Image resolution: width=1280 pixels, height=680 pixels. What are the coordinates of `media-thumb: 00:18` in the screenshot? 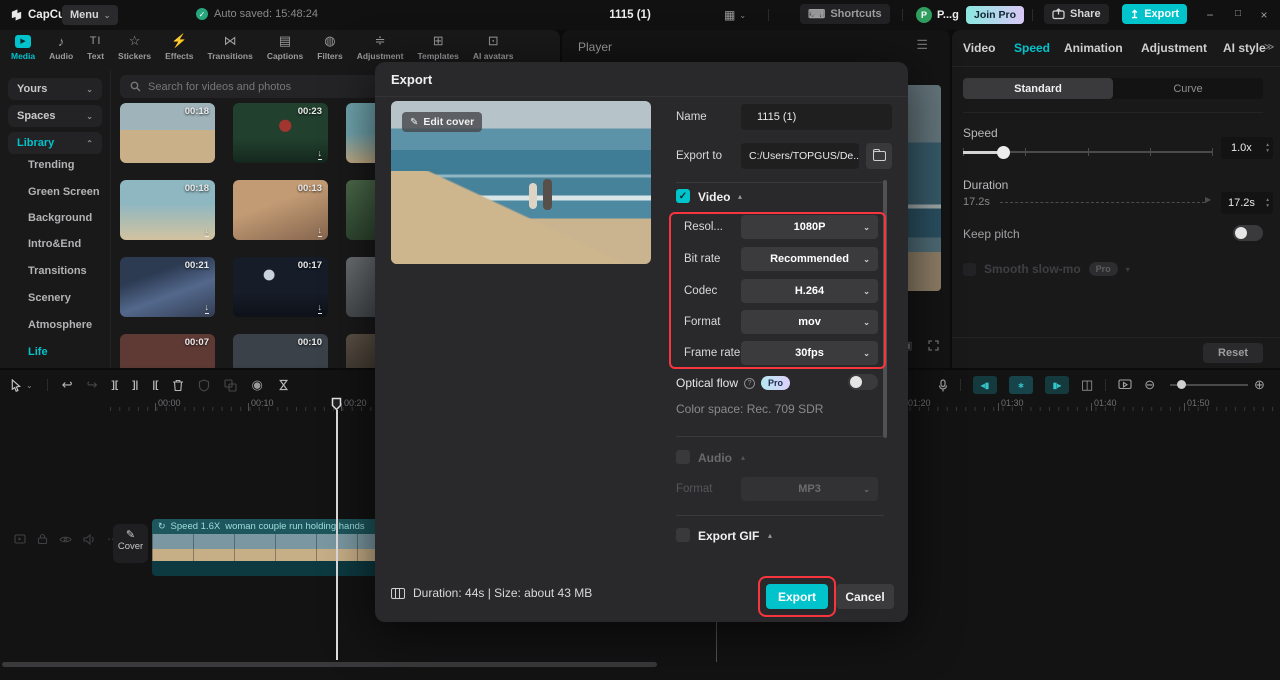 It's located at (167, 133).